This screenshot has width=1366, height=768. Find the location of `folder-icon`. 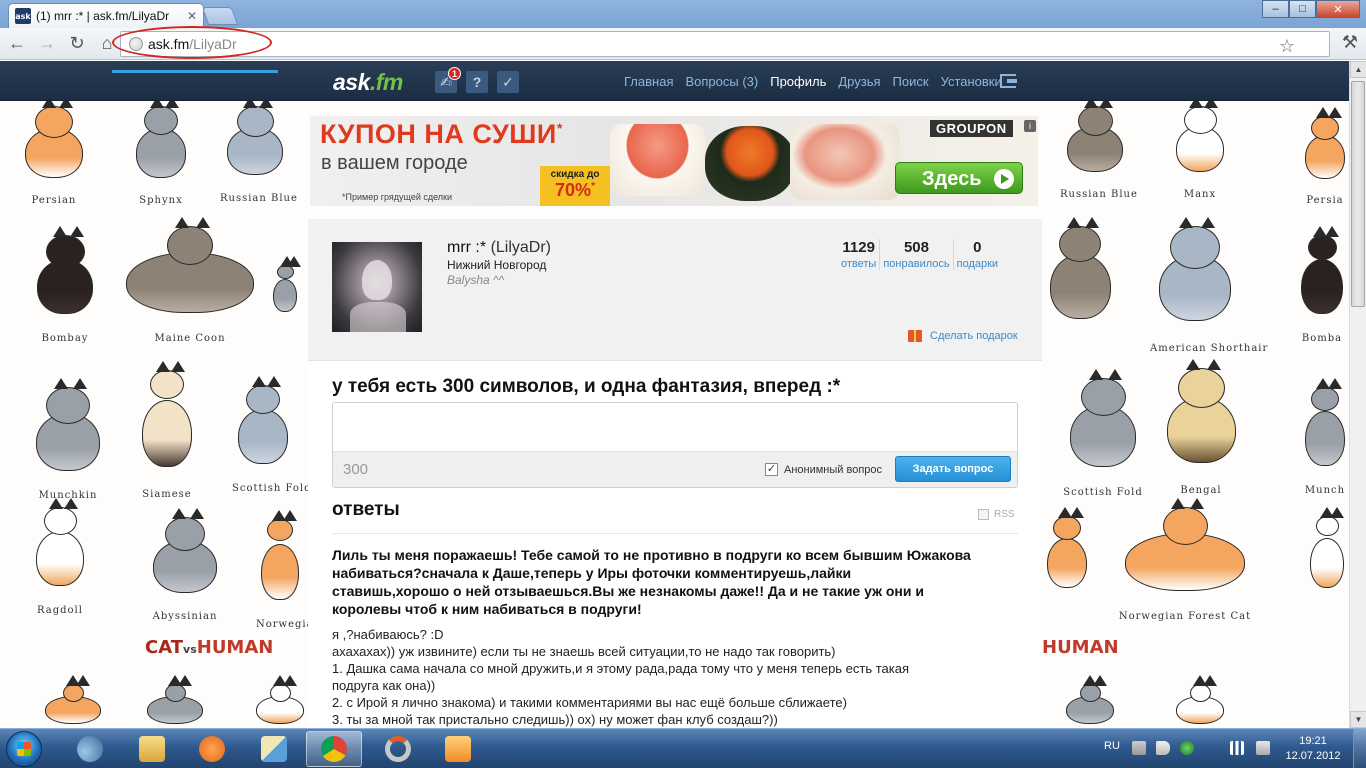

folder-icon is located at coordinates (152, 749).